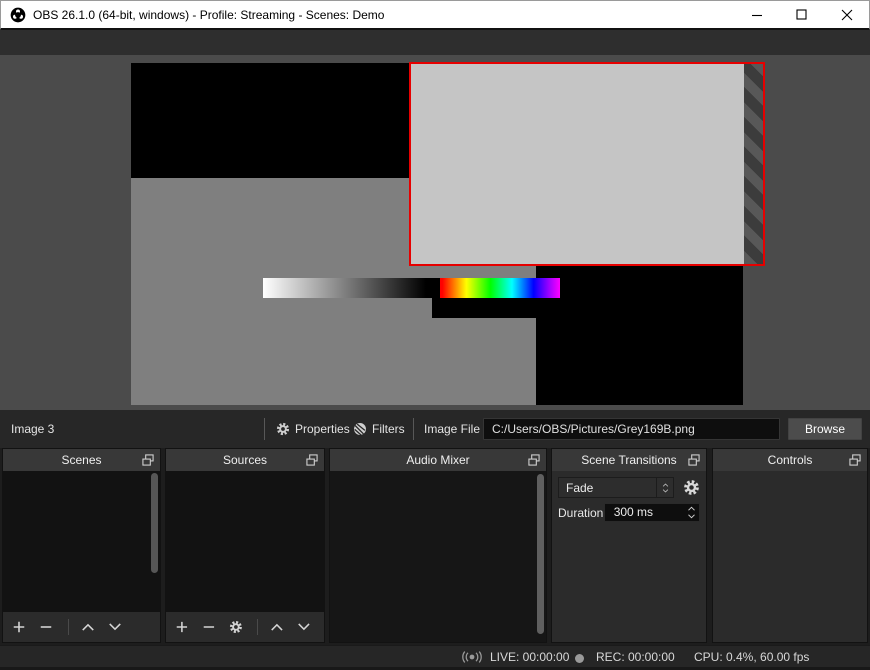  I want to click on gear-icon, so click(283, 429).